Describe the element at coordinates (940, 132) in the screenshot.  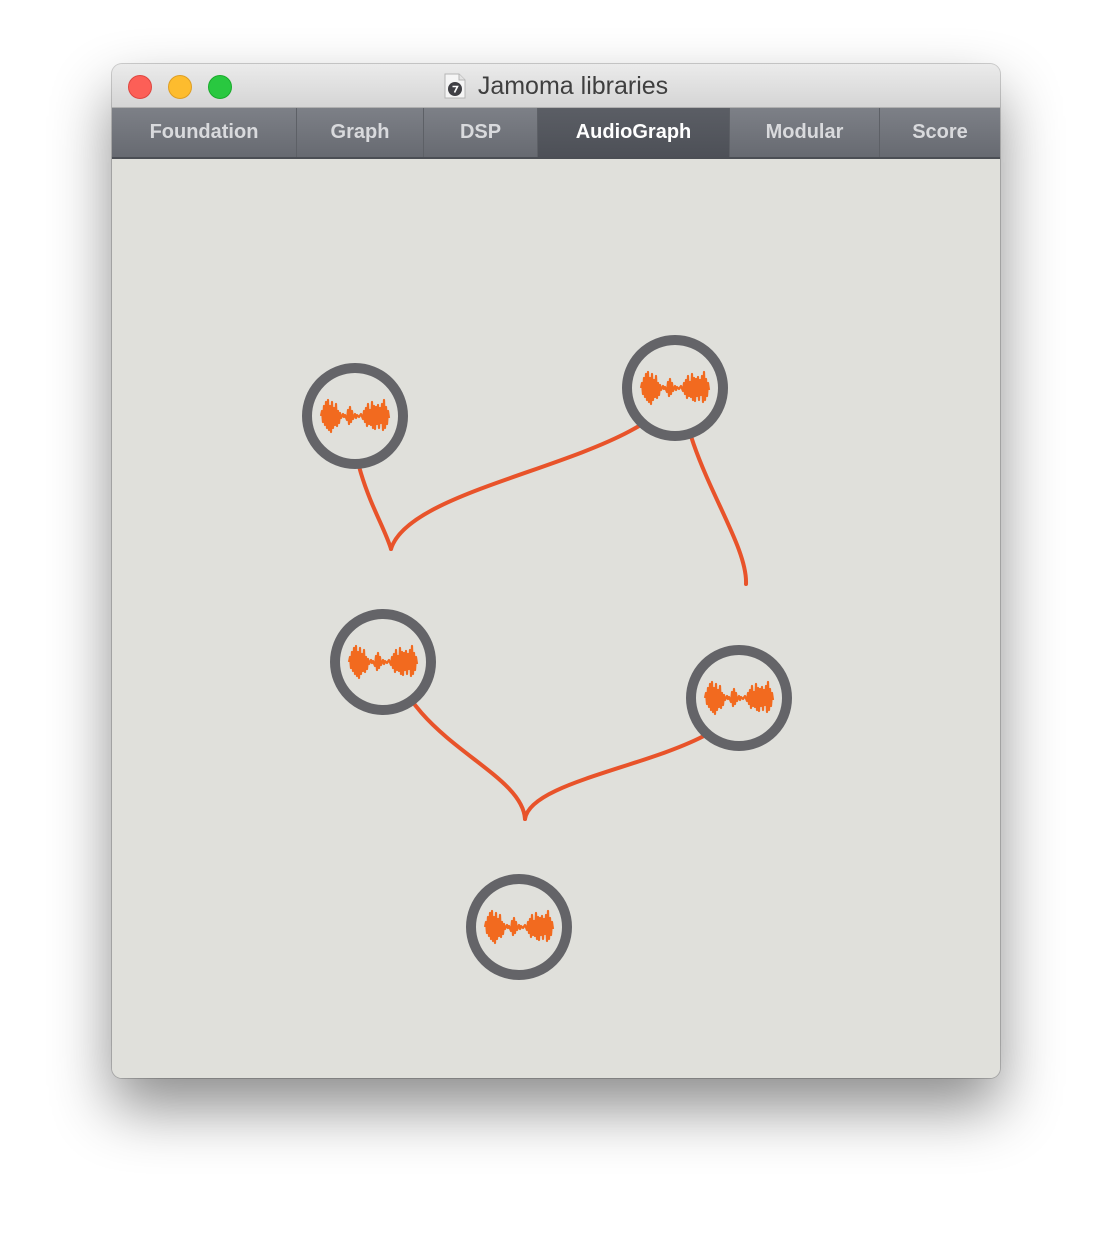
I see `tab-score: Score` at that location.